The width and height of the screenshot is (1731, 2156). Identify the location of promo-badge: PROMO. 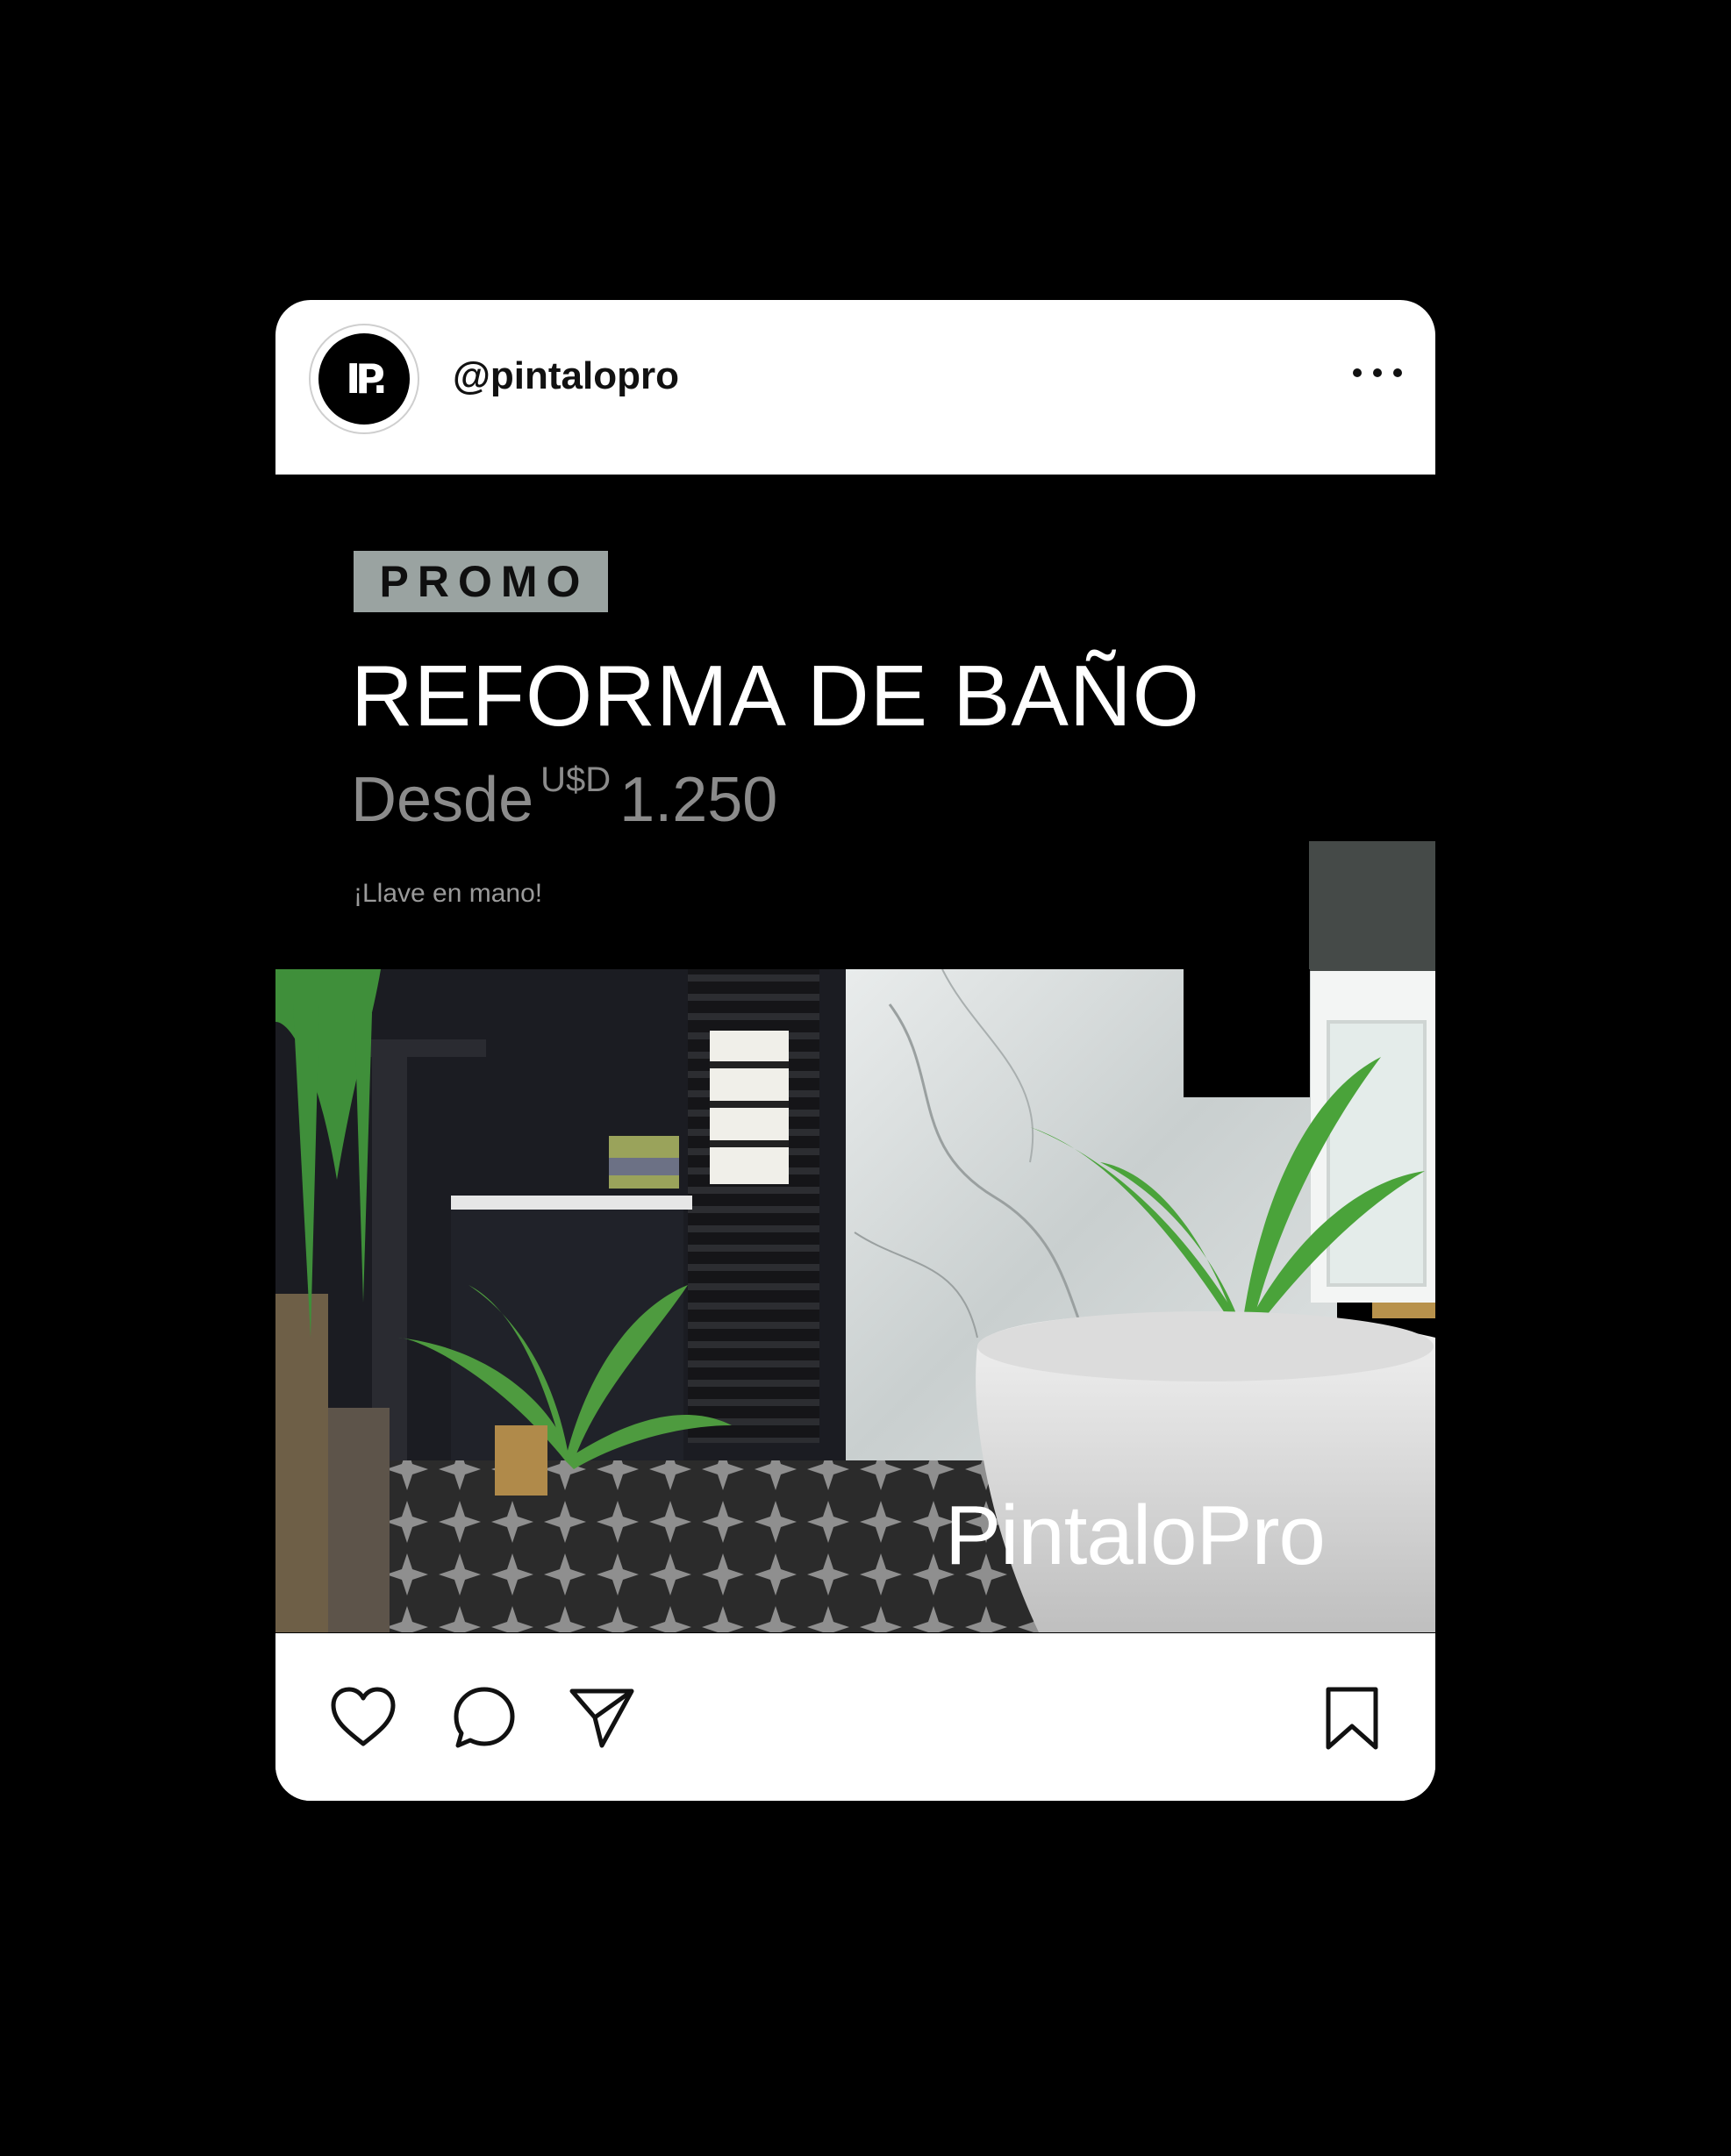
(481, 581).